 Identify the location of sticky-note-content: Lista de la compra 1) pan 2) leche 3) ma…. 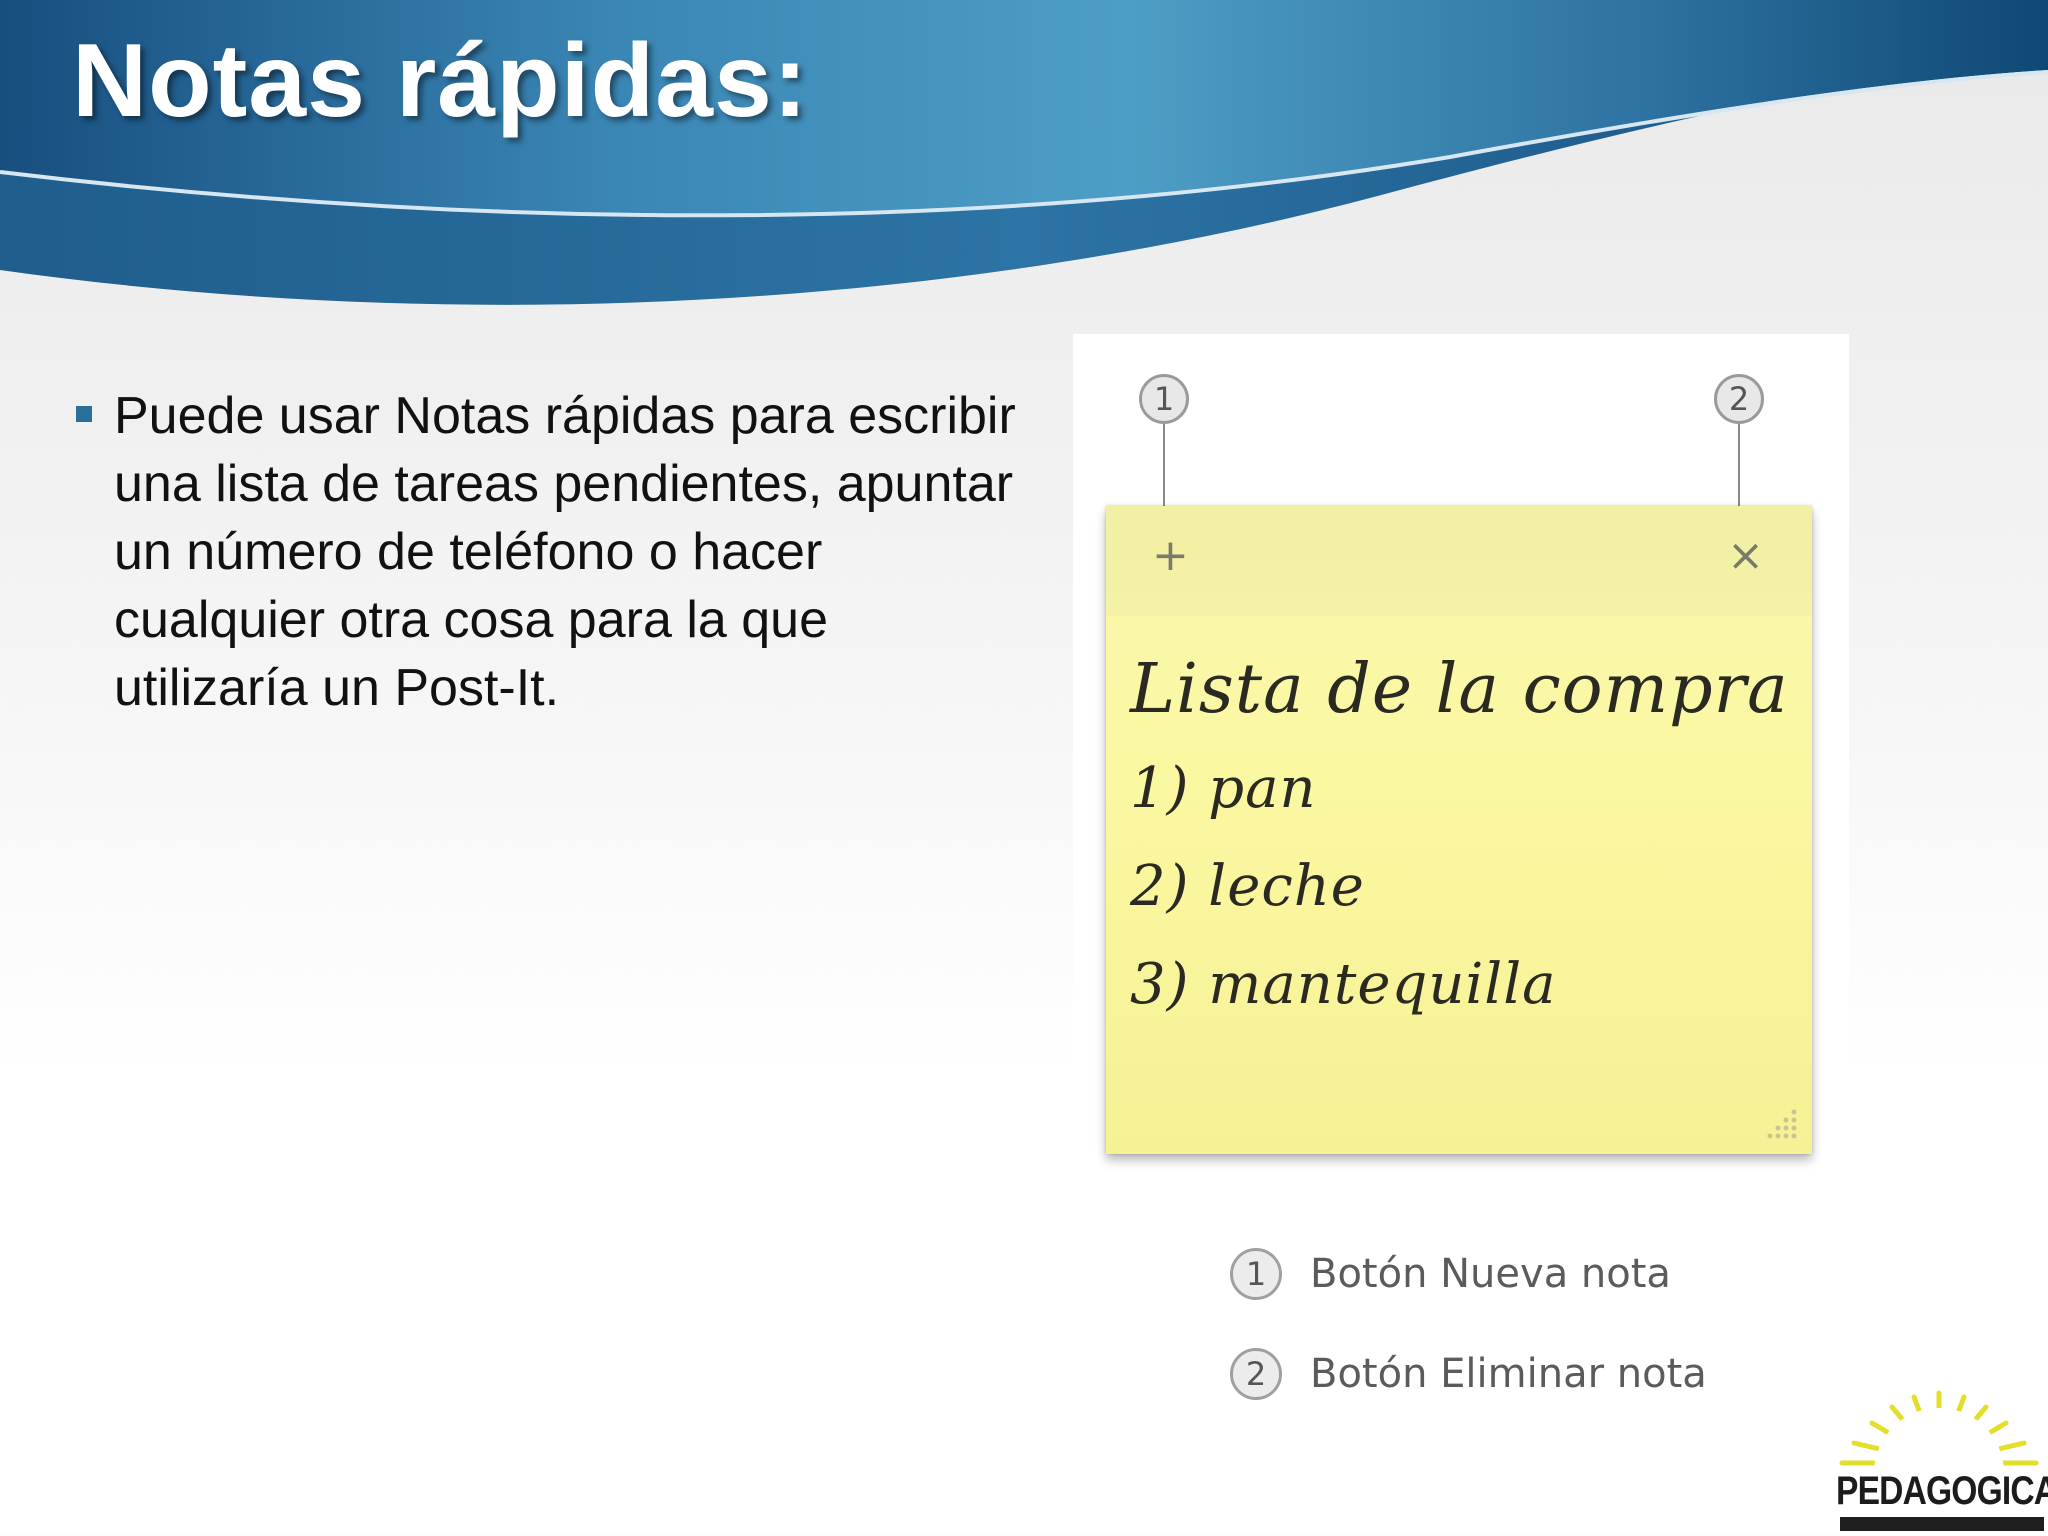
(1465, 837).